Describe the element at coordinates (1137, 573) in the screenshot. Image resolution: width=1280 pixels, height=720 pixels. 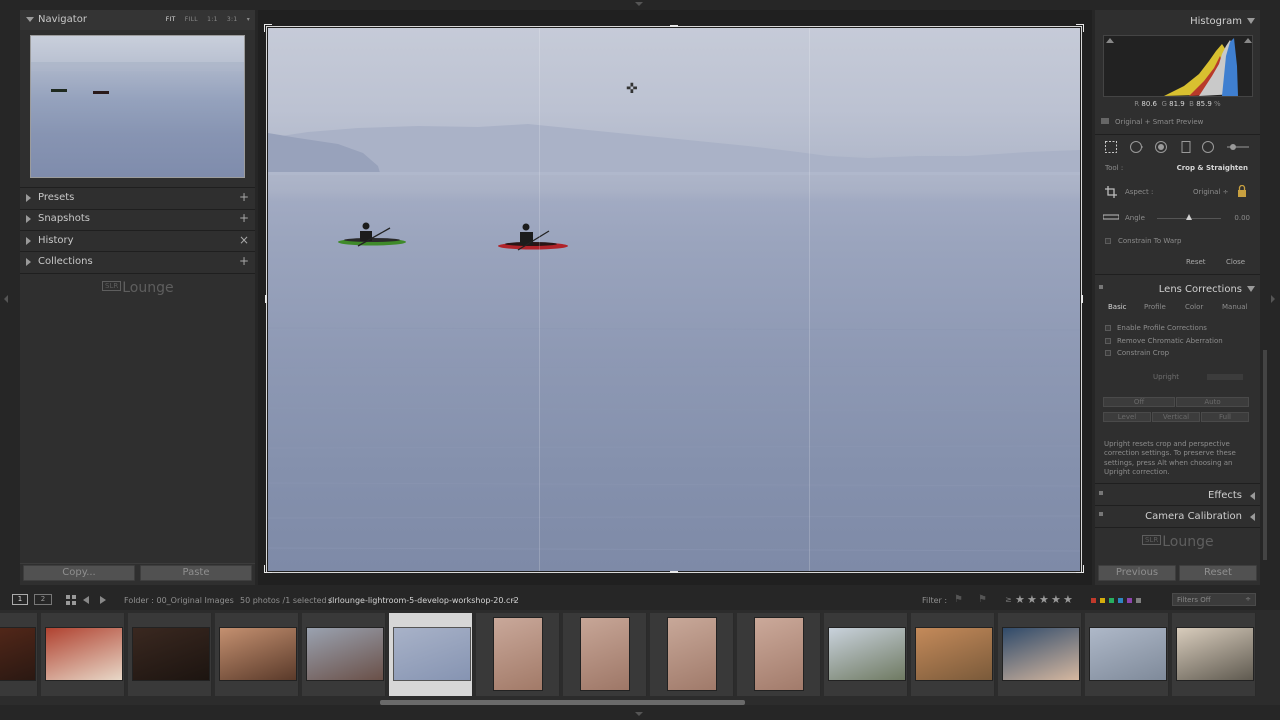
I see `previous-button: Previous` at that location.